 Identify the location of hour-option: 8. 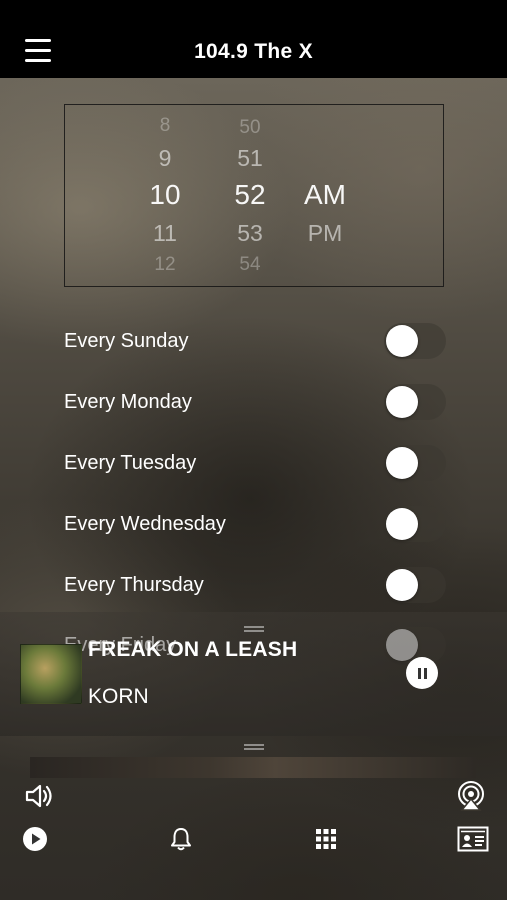
(165, 126).